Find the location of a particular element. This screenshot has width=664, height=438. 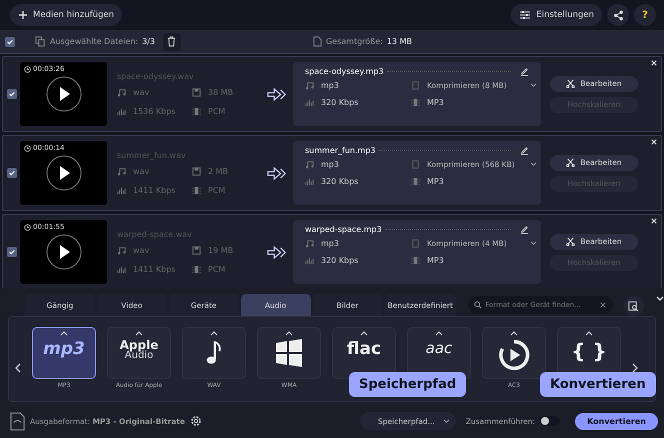

device-search-icon is located at coordinates (634, 306).